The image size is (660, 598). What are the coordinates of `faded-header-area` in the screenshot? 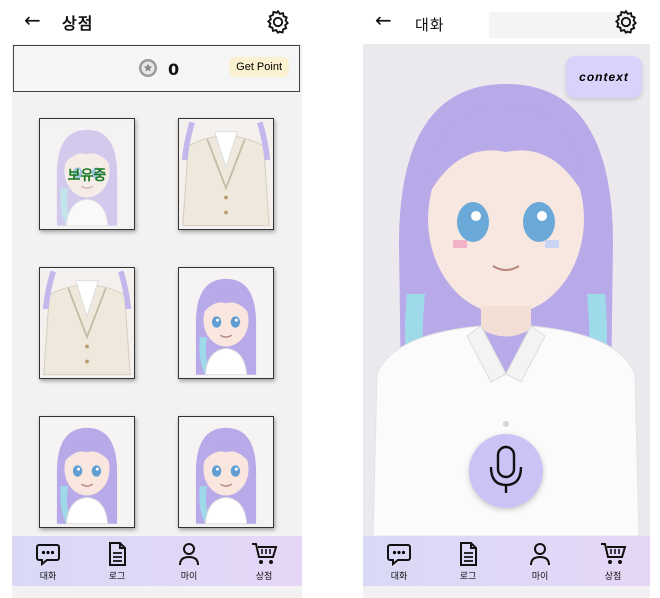 It's located at (559, 25).